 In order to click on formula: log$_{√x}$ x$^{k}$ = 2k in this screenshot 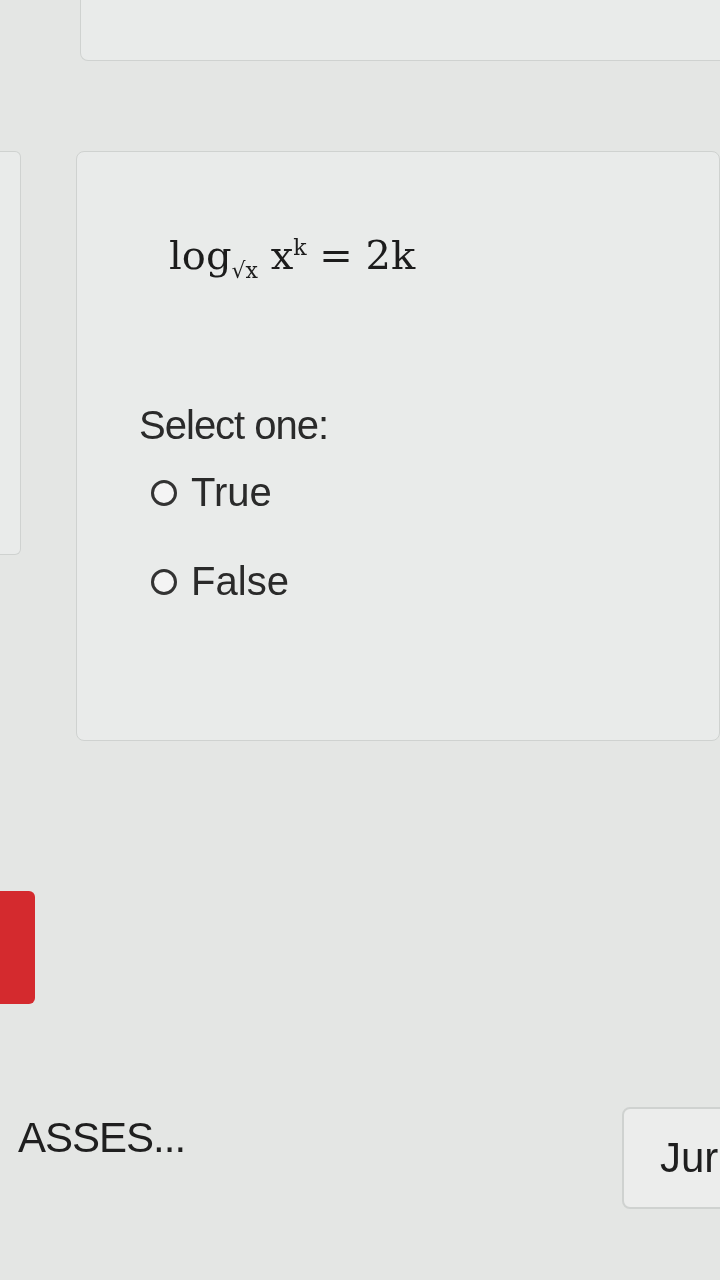, I will do `click(292, 257)`.